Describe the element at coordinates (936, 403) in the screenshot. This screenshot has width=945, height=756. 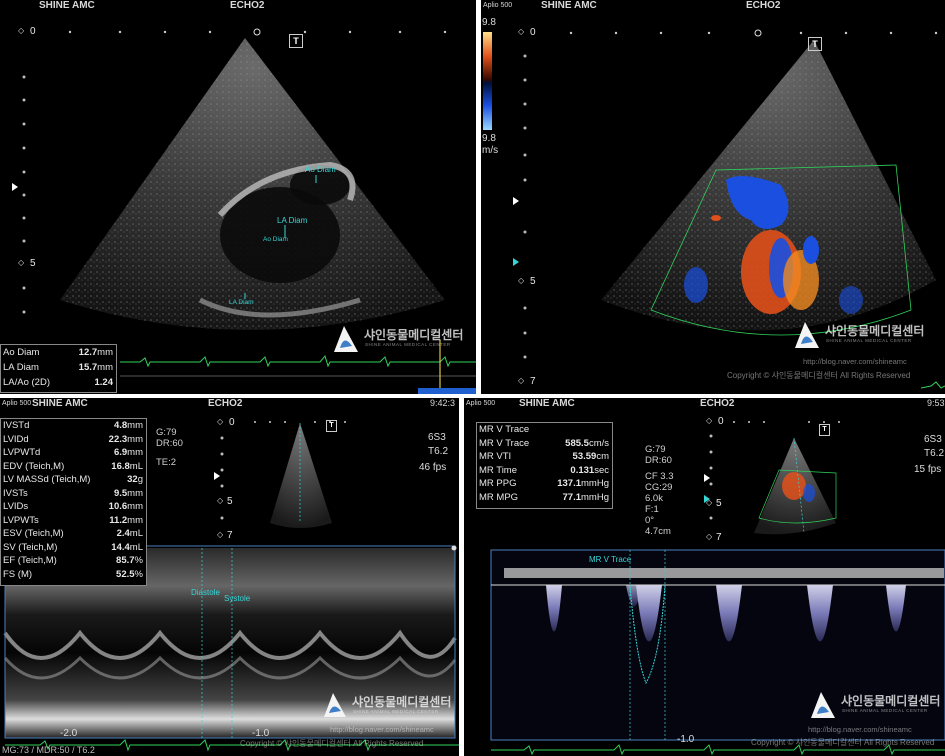
I see `clock-time: 9:53` at that location.